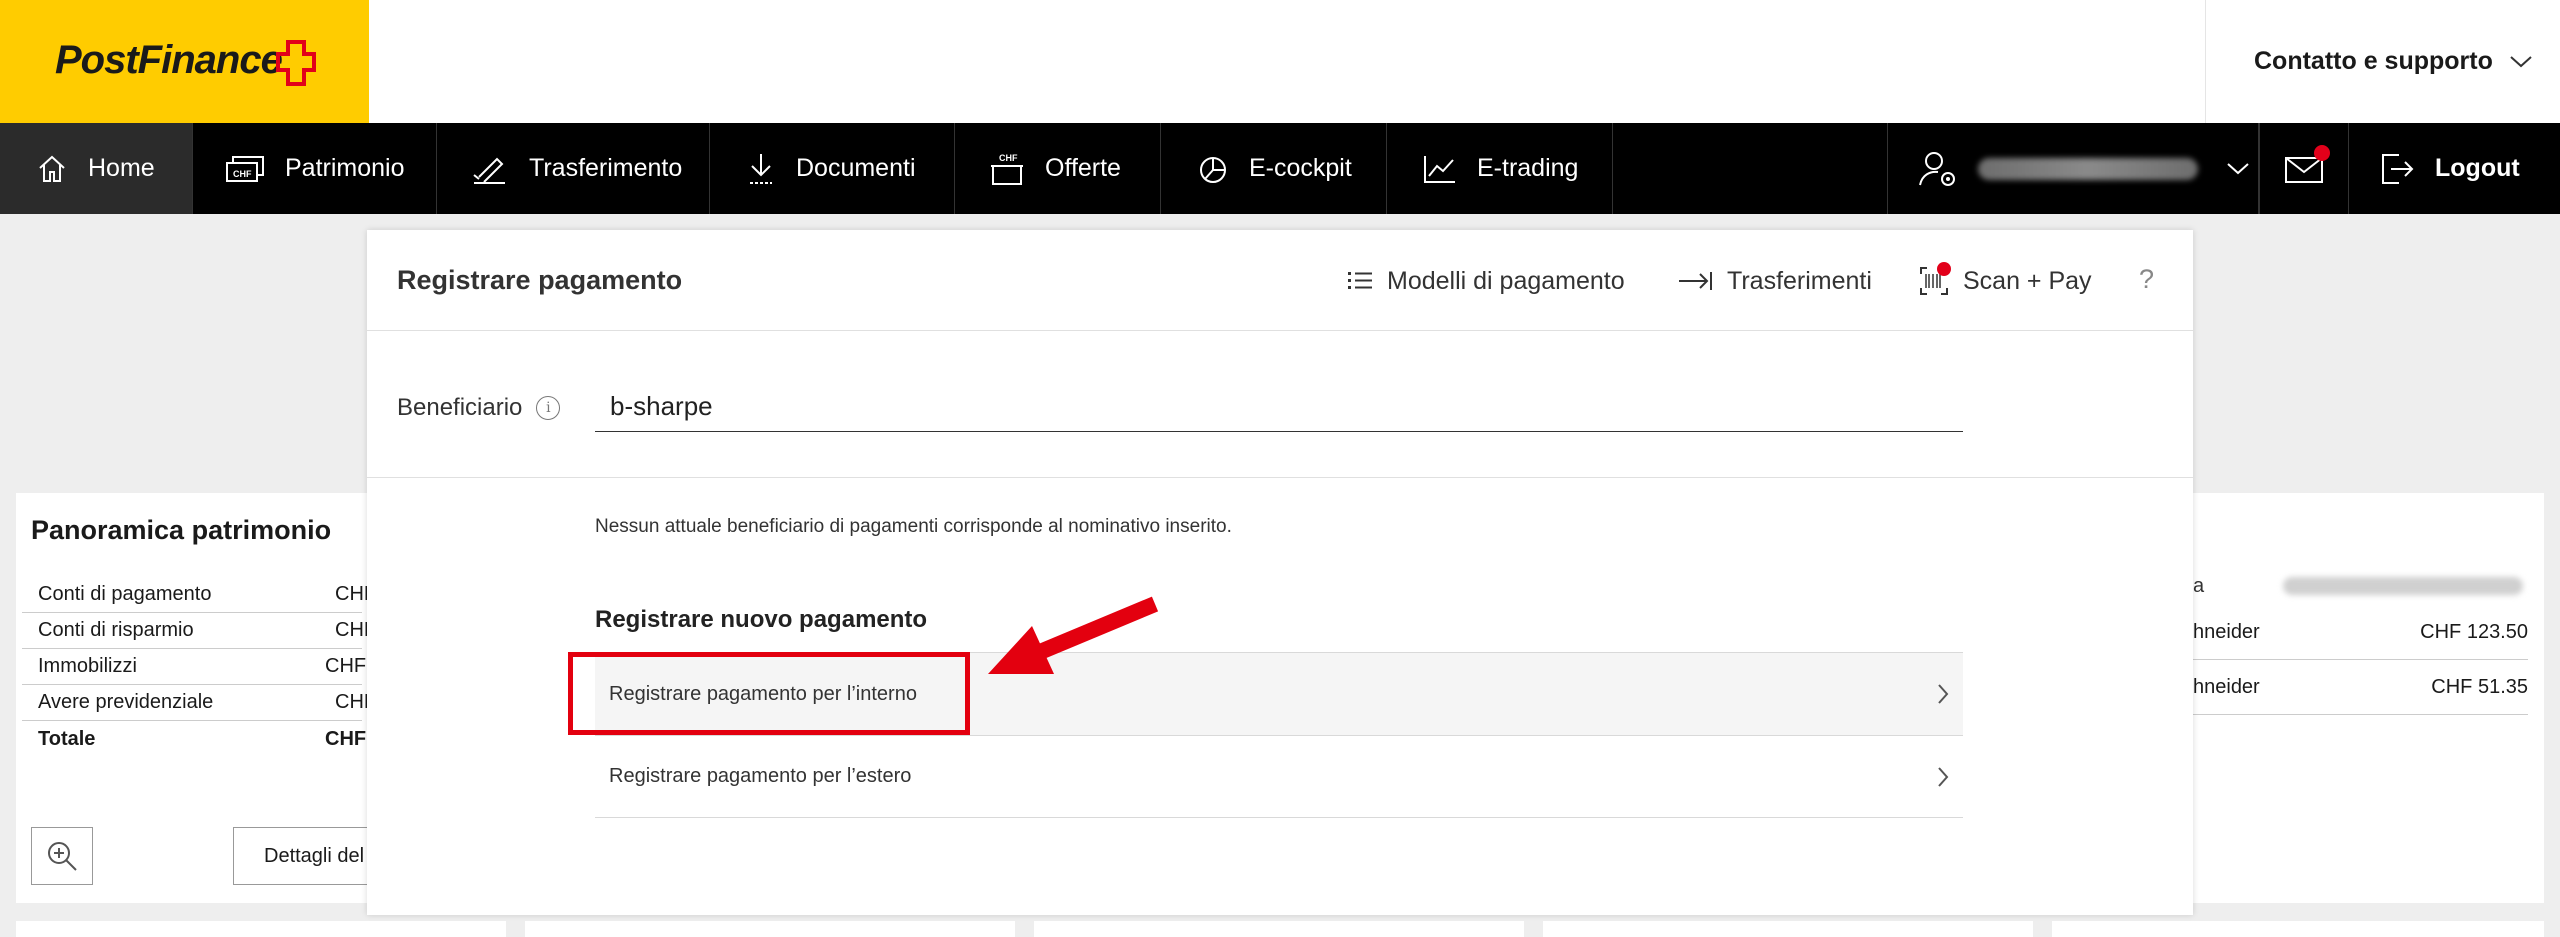 The width and height of the screenshot is (2560, 937). Describe the element at coordinates (1486, 281) in the screenshot. I see `payment-templates-link: Modelli di pagamento` at that location.